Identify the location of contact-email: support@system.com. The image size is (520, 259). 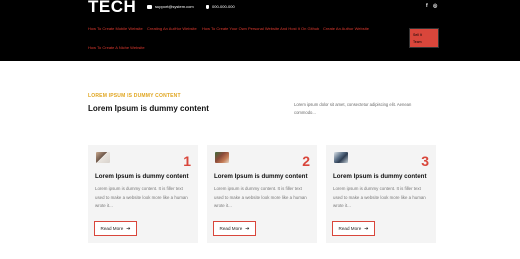
(170, 6).